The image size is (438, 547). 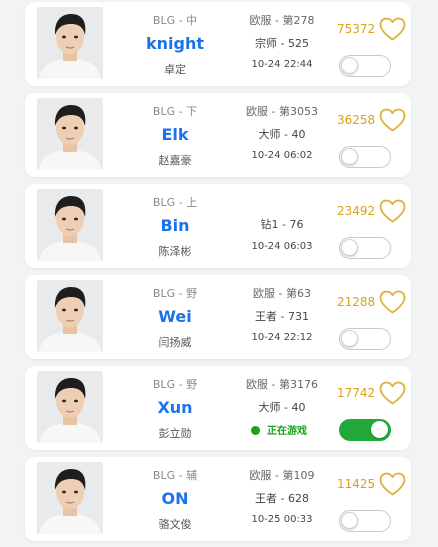 What do you see at coordinates (356, 120) in the screenshot?
I see `follow-count: 36258` at bounding box center [356, 120].